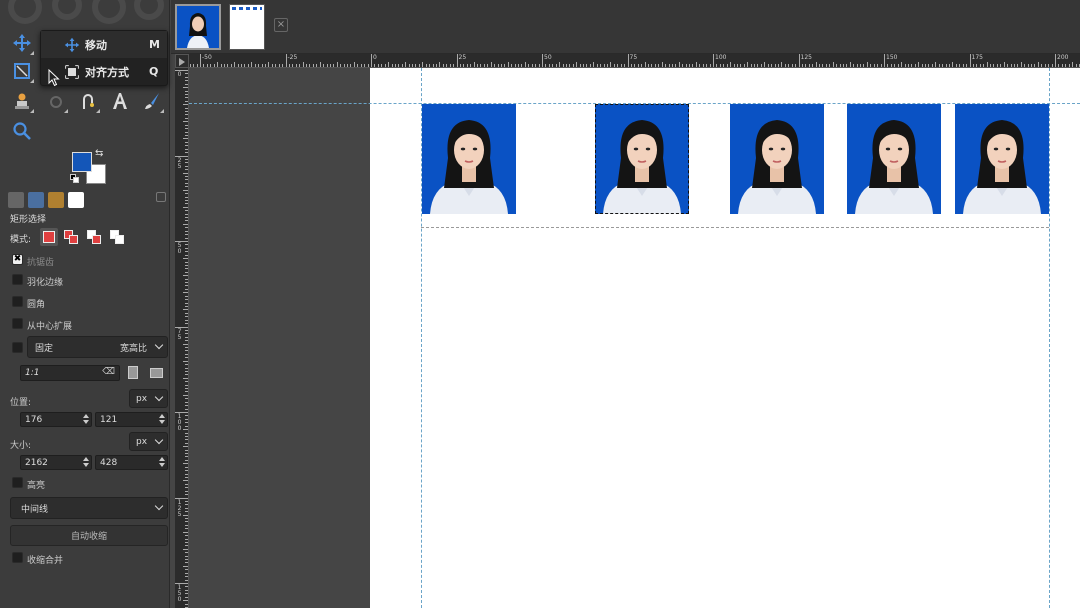 Image resolution: width=1080 pixels, height=608 pixels. Describe the element at coordinates (16, 200) in the screenshot. I see `tool-options-tab-icon` at that location.